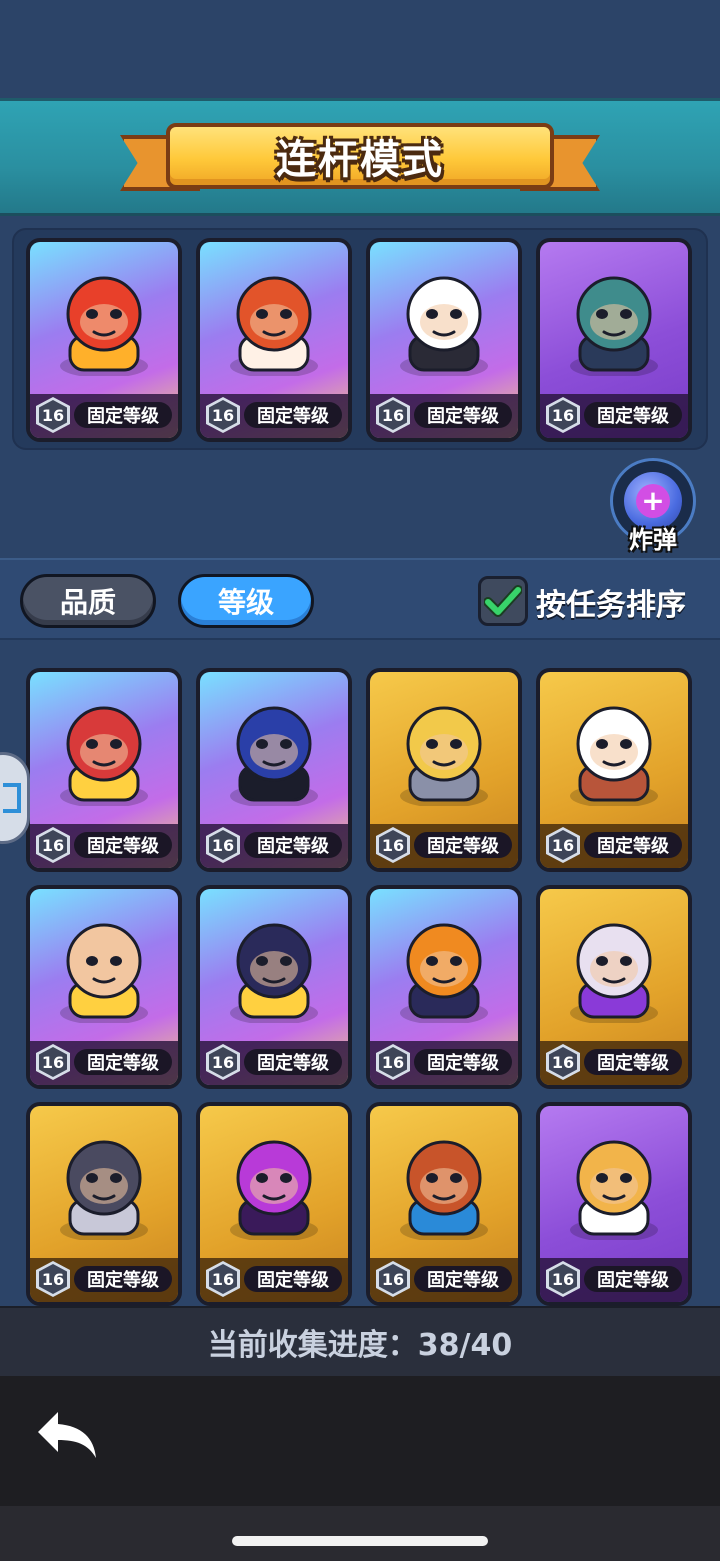 The height and width of the screenshot is (1561, 720). What do you see at coordinates (444, 317) in the screenshot?
I see `panda-hero-icon` at bounding box center [444, 317].